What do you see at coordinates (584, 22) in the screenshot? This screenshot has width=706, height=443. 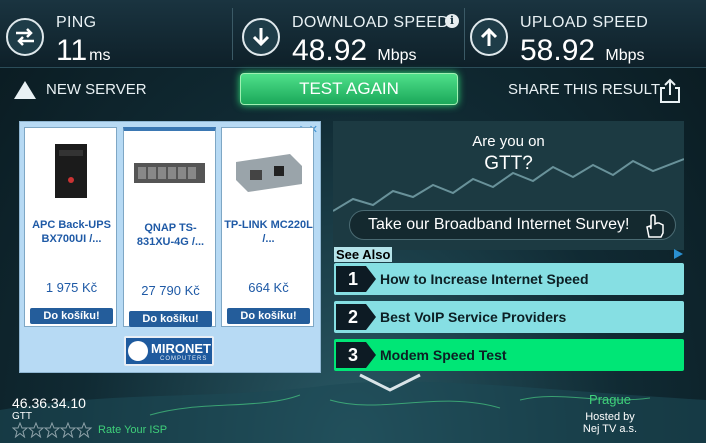 I see `upload-label: UPLOAD SPEED` at bounding box center [584, 22].